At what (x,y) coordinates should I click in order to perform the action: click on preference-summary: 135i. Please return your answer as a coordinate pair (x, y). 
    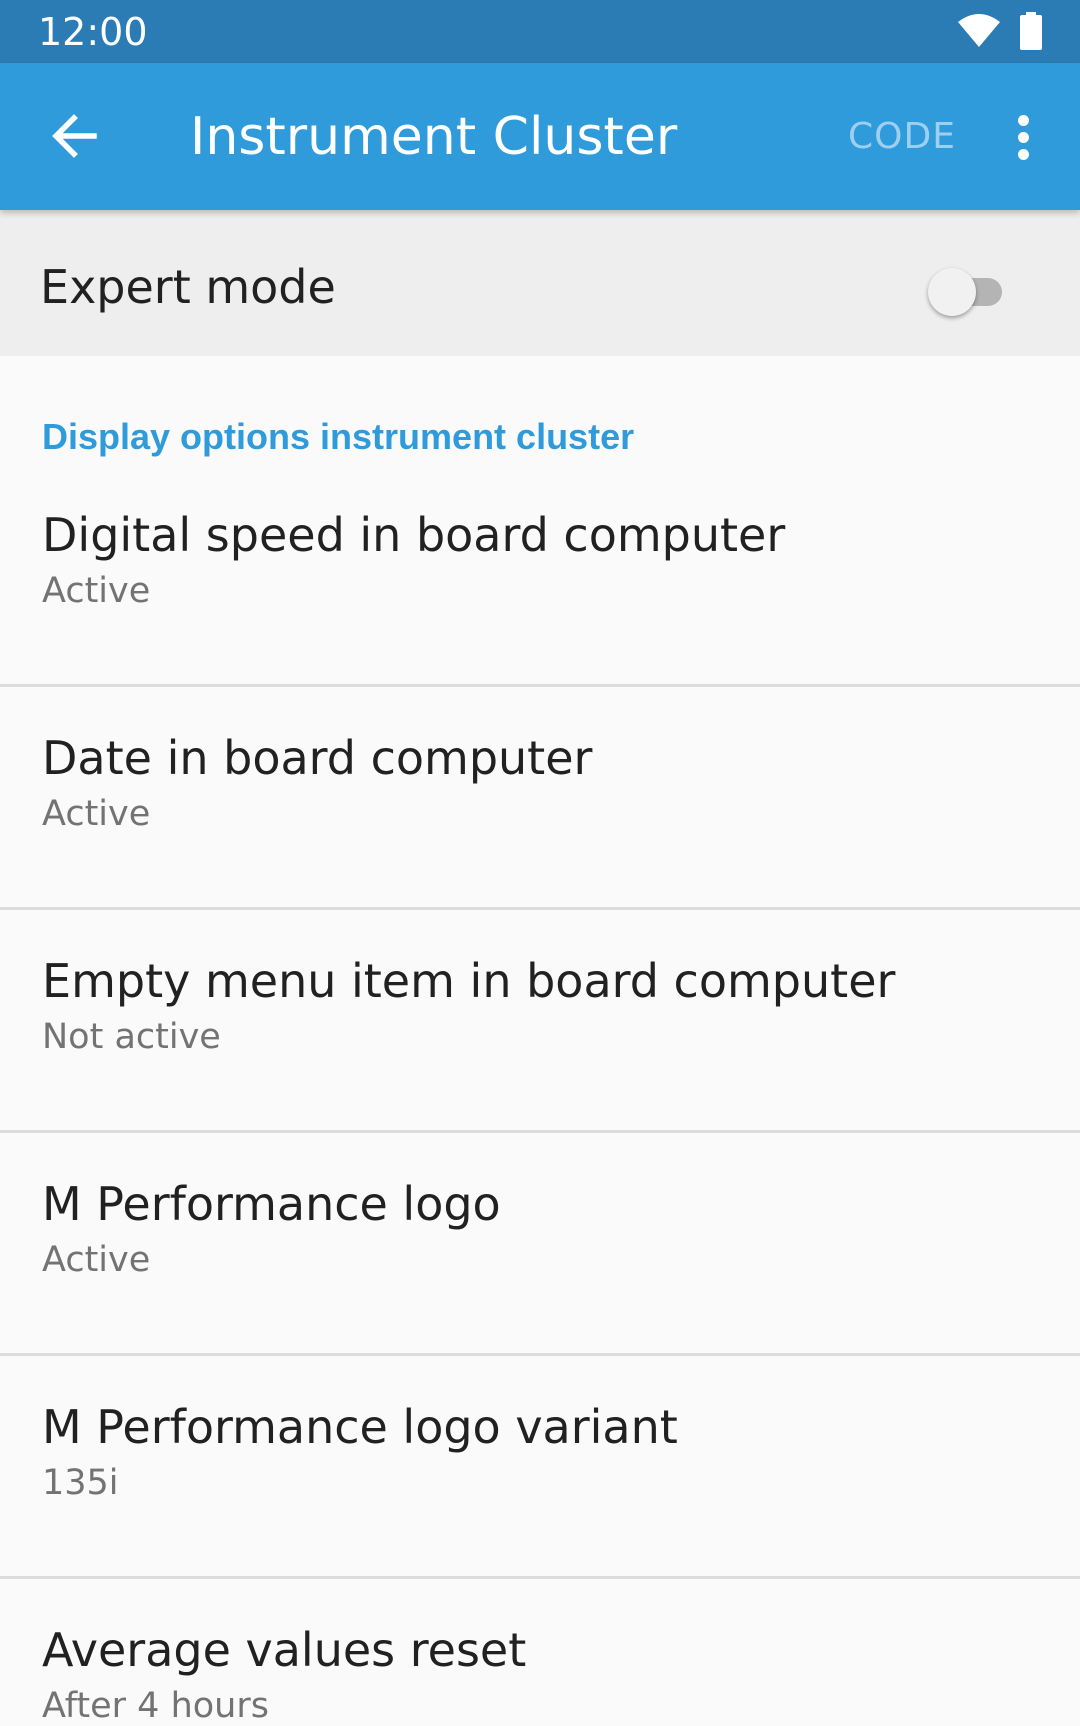
    Looking at the image, I should click on (80, 1483).